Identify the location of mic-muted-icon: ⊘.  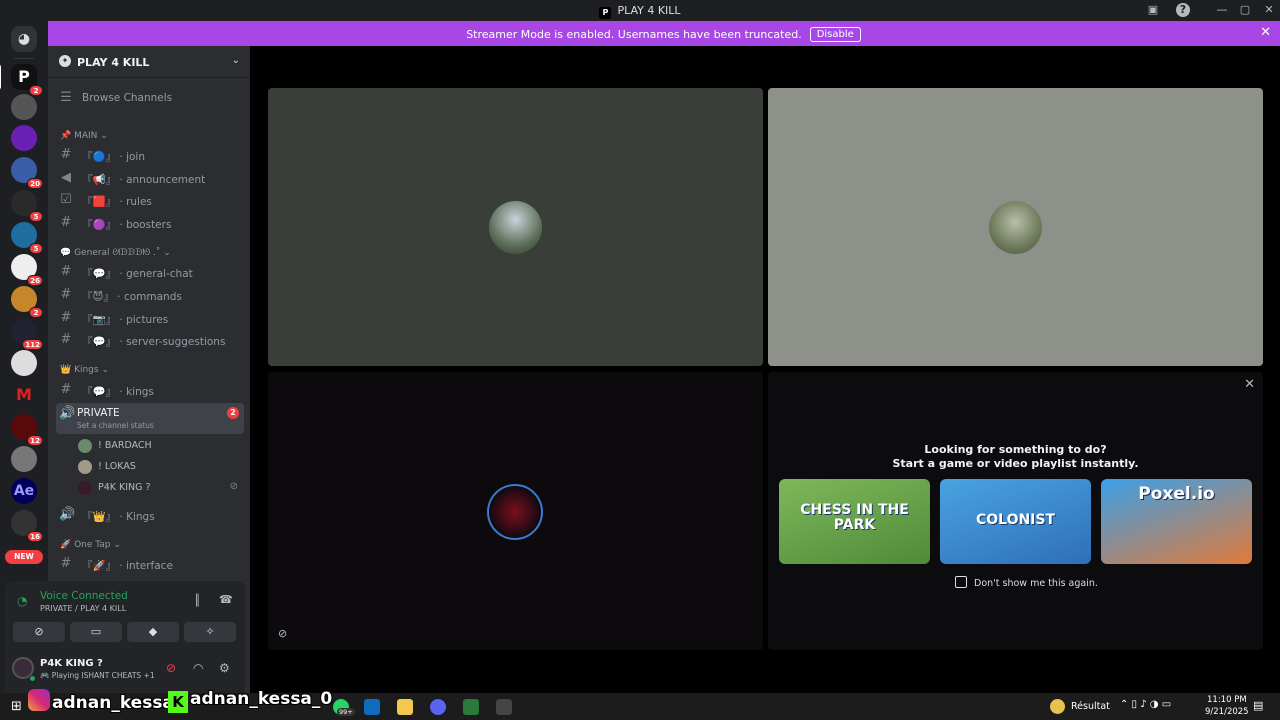
(171, 668).